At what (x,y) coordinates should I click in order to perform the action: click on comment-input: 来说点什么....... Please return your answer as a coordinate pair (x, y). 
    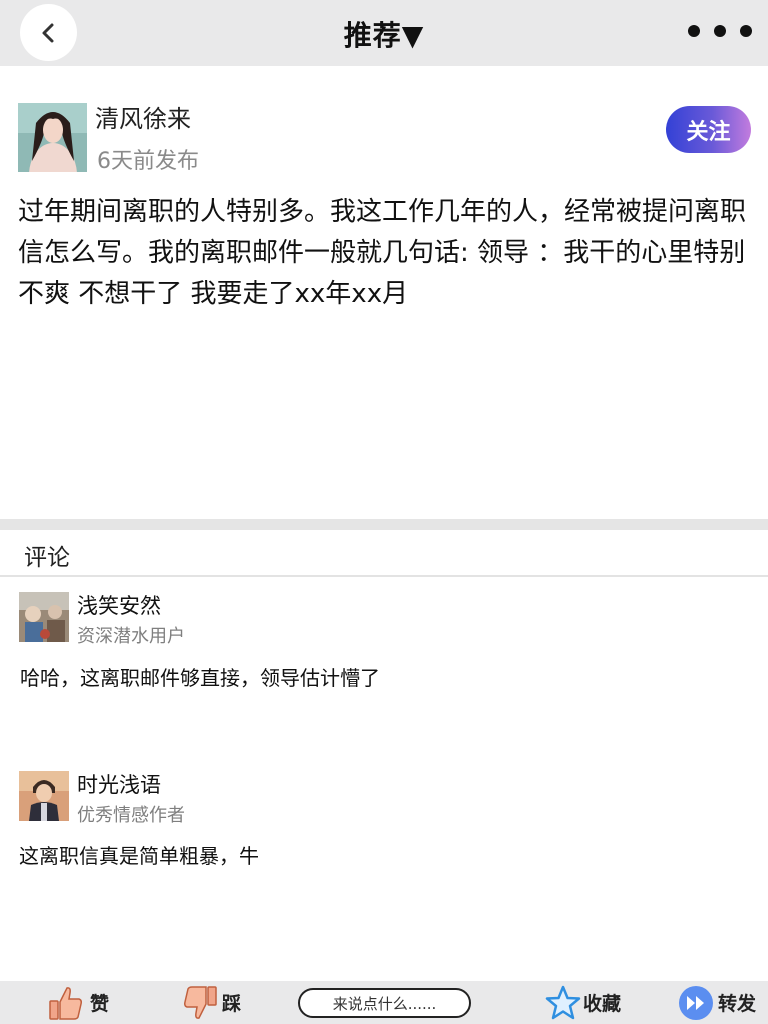
    Looking at the image, I should click on (384, 1003).